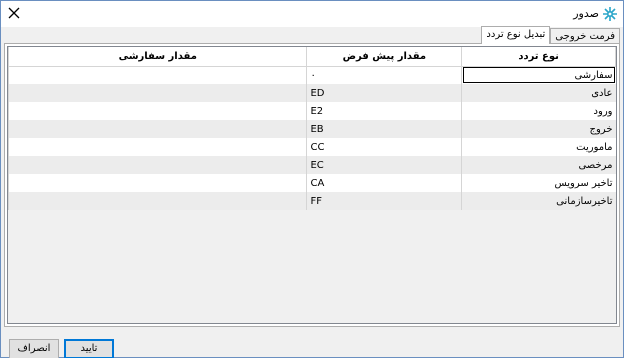  I want to click on table-row: خروج EB, so click(311, 129).